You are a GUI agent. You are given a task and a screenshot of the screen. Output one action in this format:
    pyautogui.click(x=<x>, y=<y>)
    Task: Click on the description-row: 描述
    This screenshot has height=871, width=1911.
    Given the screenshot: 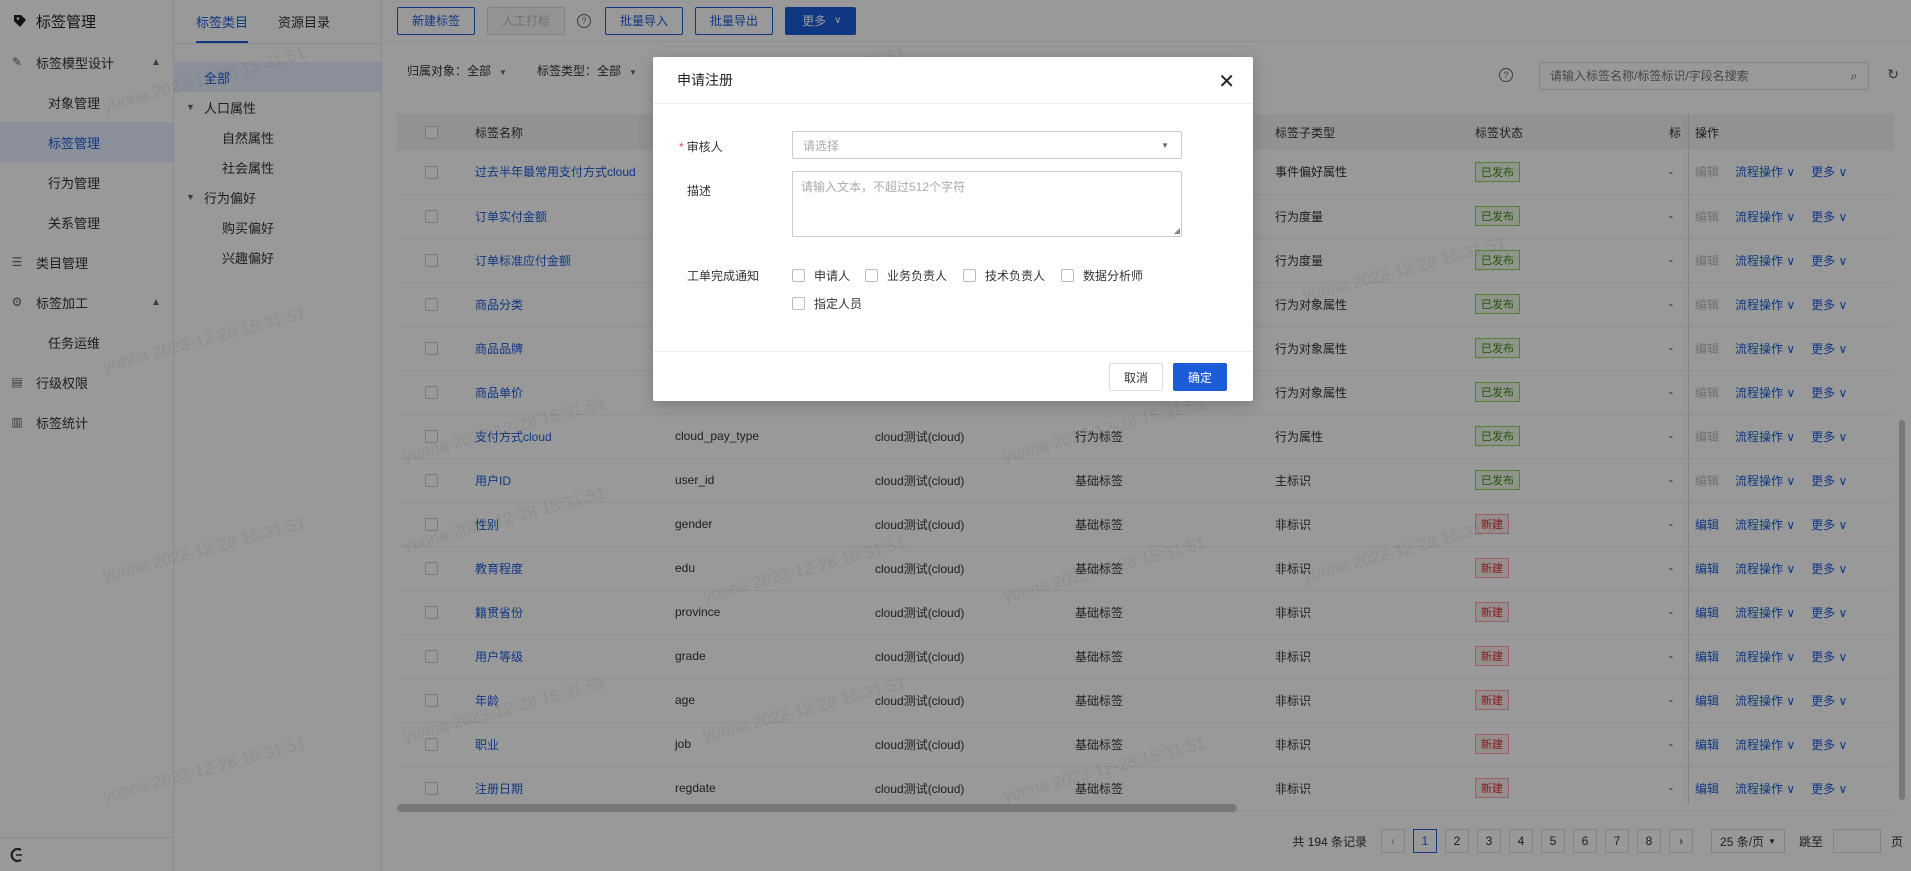 What is the action you would take?
    pyautogui.click(x=722, y=187)
    